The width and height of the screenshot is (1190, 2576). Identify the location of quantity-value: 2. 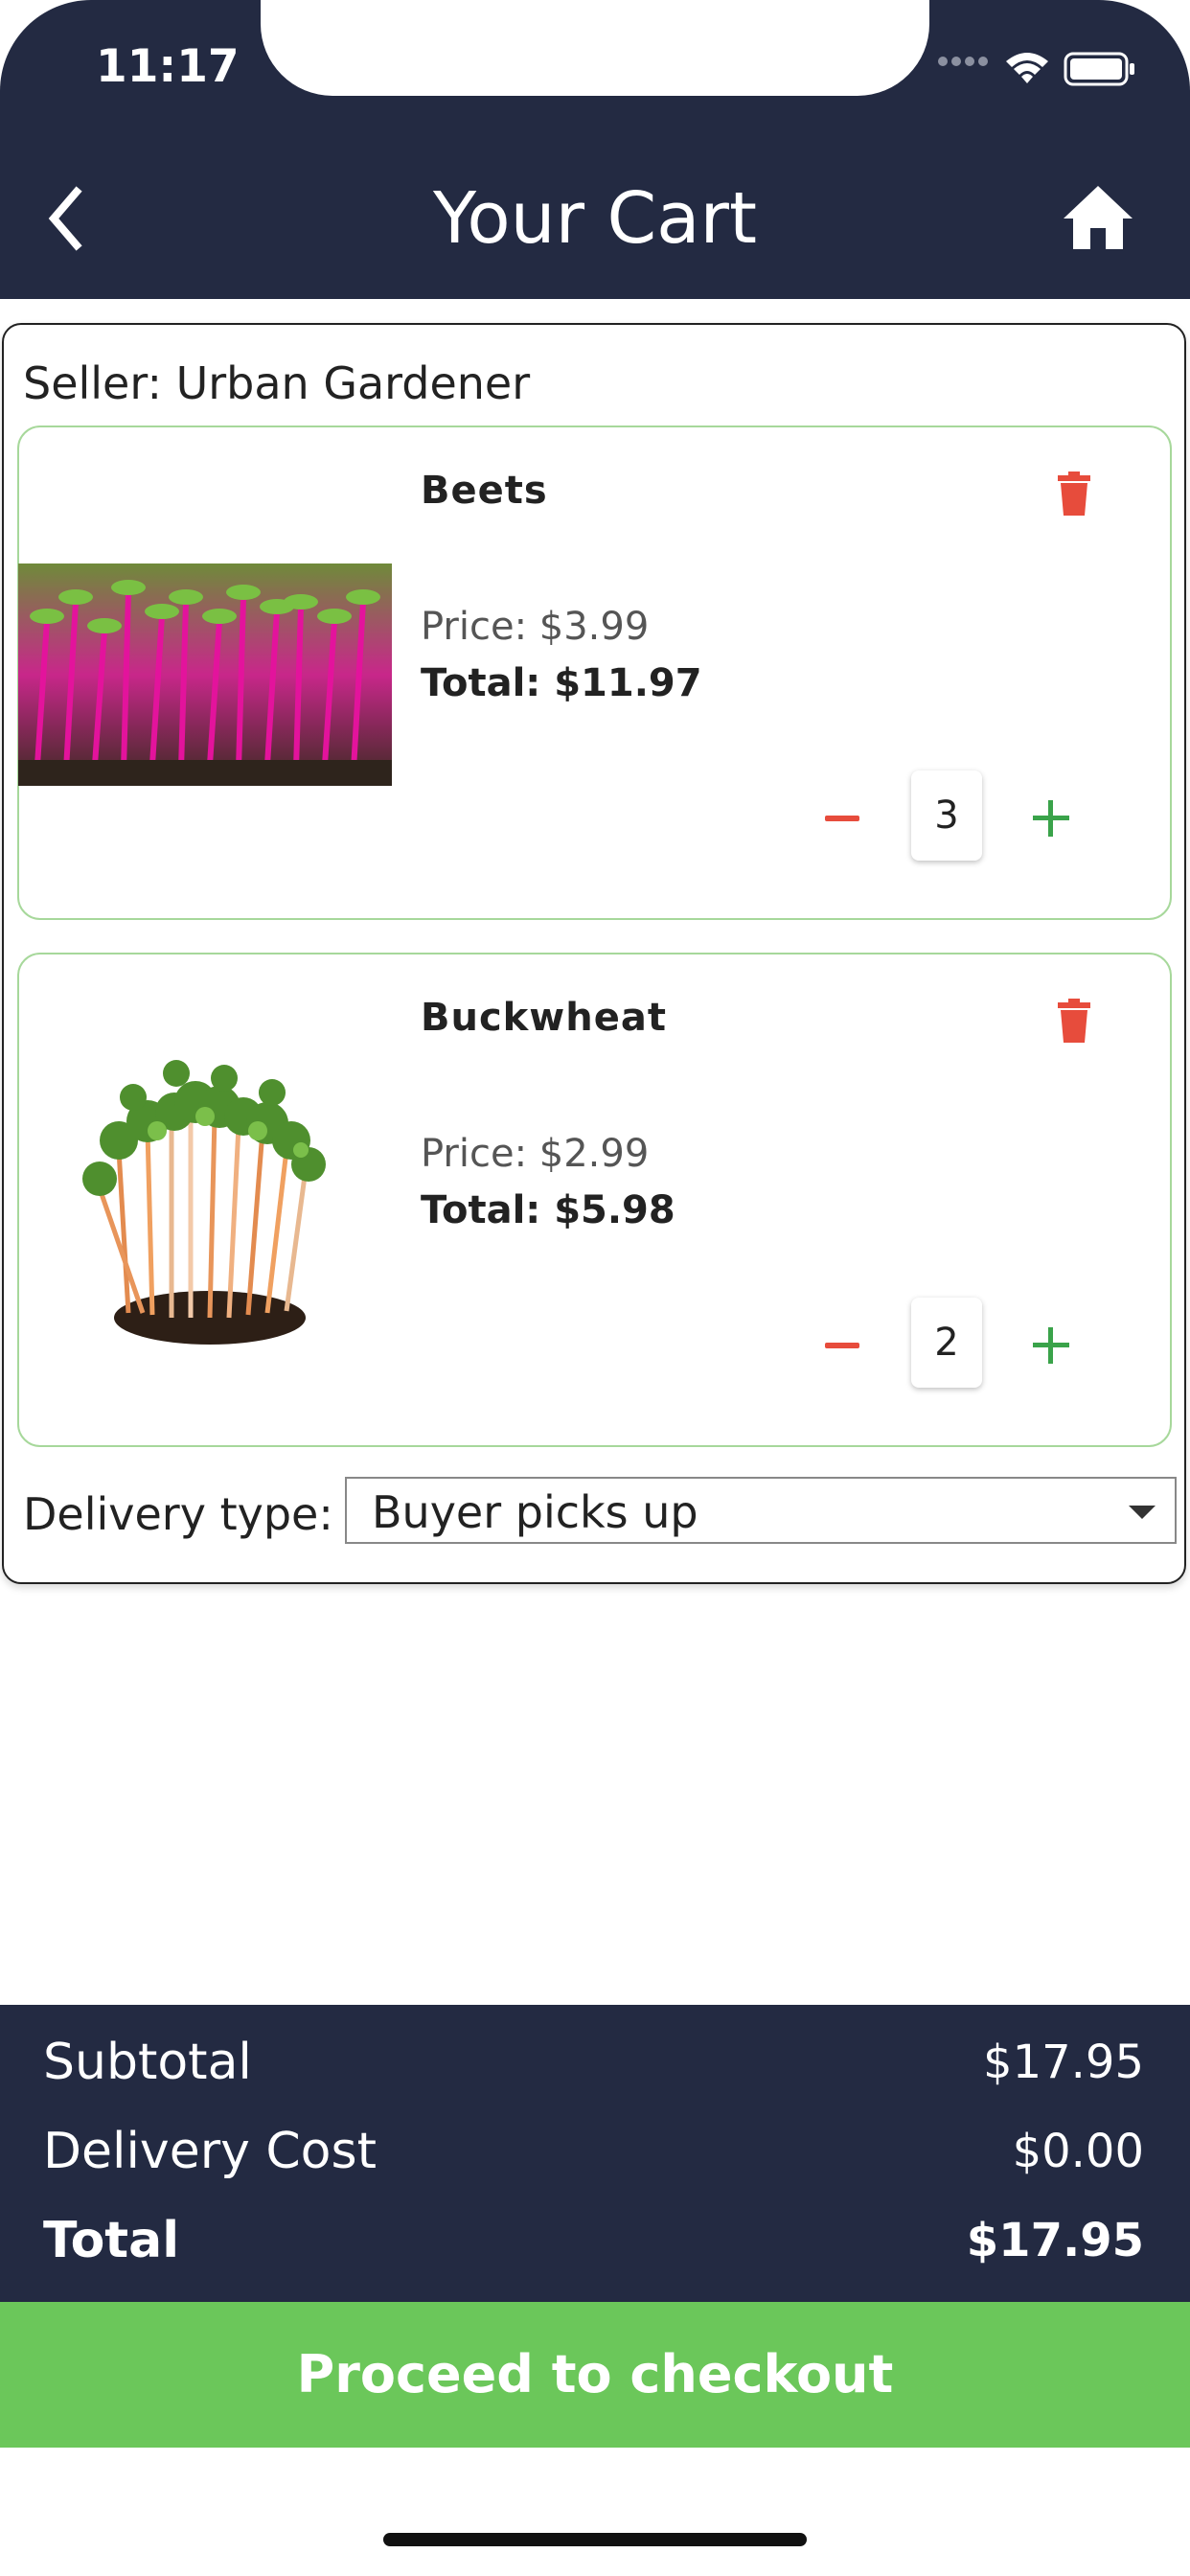
(947, 1343).